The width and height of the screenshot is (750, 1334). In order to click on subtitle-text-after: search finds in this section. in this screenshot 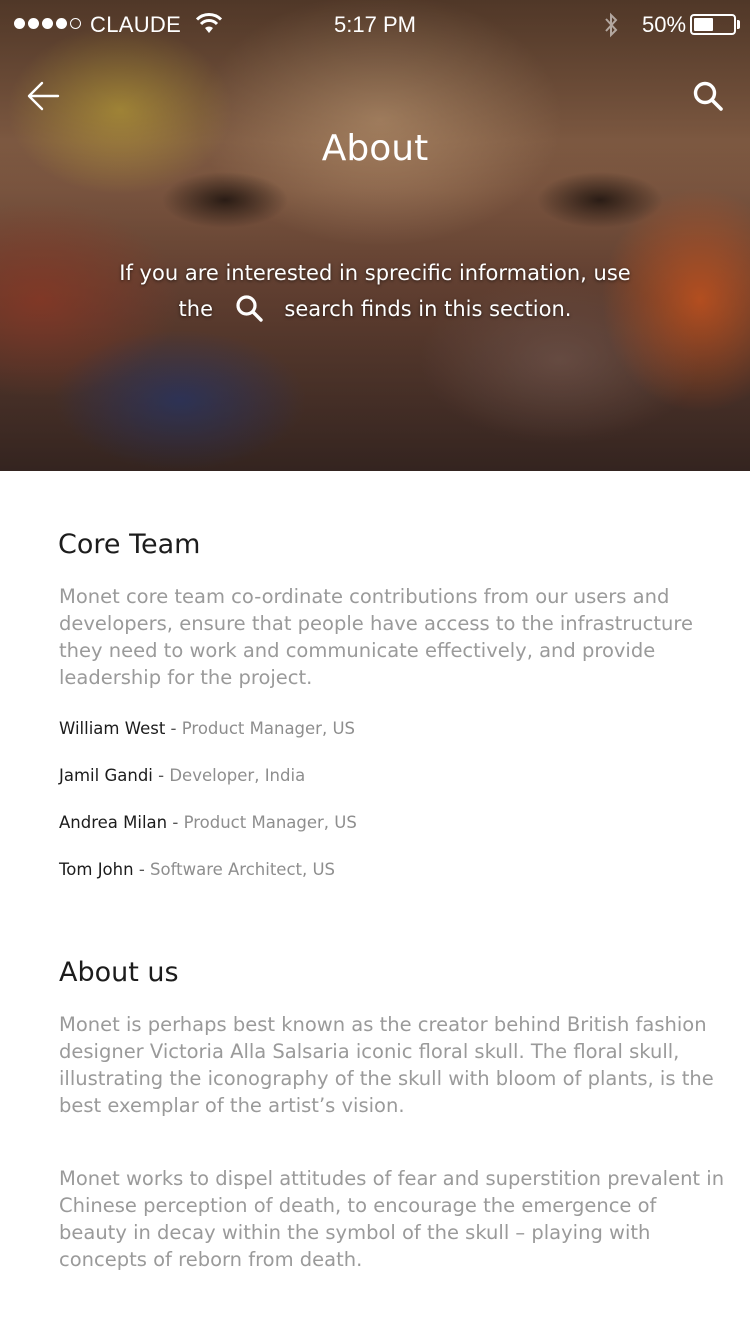, I will do `click(428, 309)`.